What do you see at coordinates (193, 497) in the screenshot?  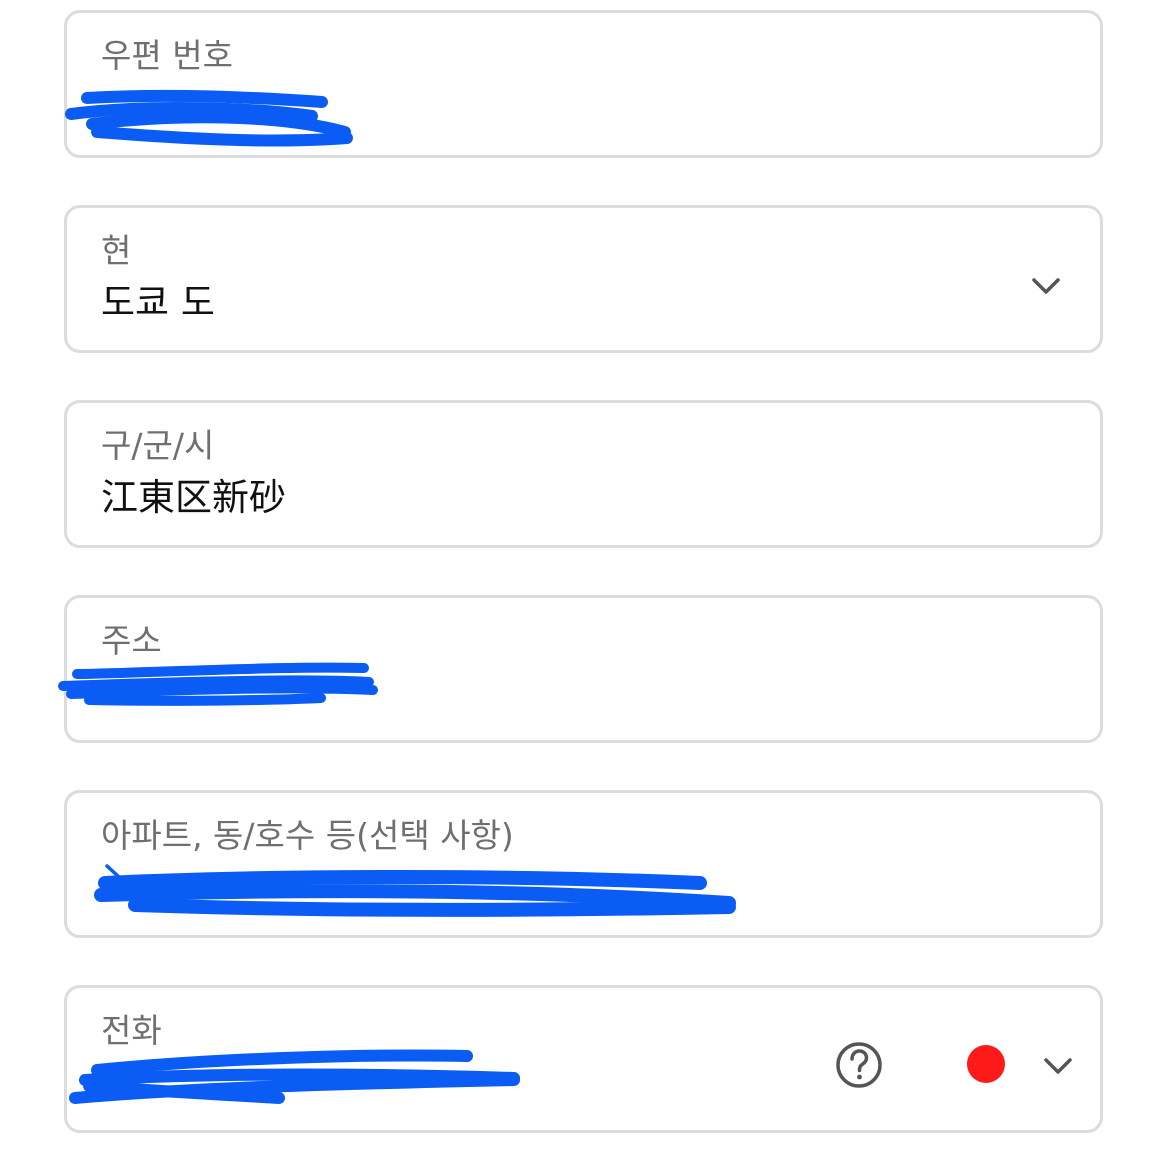 I see `city-value: 江東区新砂` at bounding box center [193, 497].